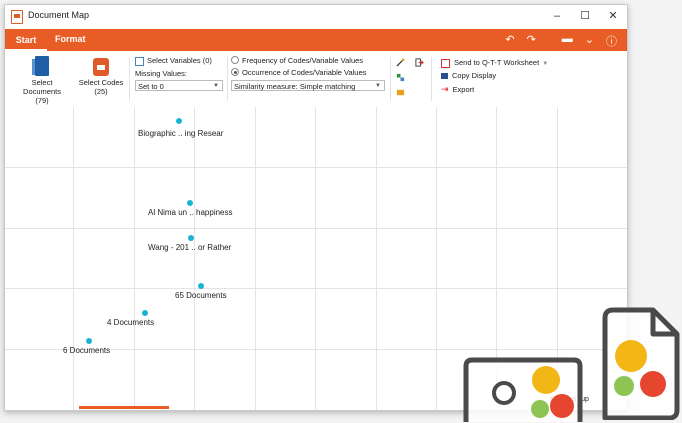 This screenshot has height=423, width=682. What do you see at coordinates (190, 247) in the screenshot?
I see `map-point-label: Wang - 201 .. or Rather` at bounding box center [190, 247].